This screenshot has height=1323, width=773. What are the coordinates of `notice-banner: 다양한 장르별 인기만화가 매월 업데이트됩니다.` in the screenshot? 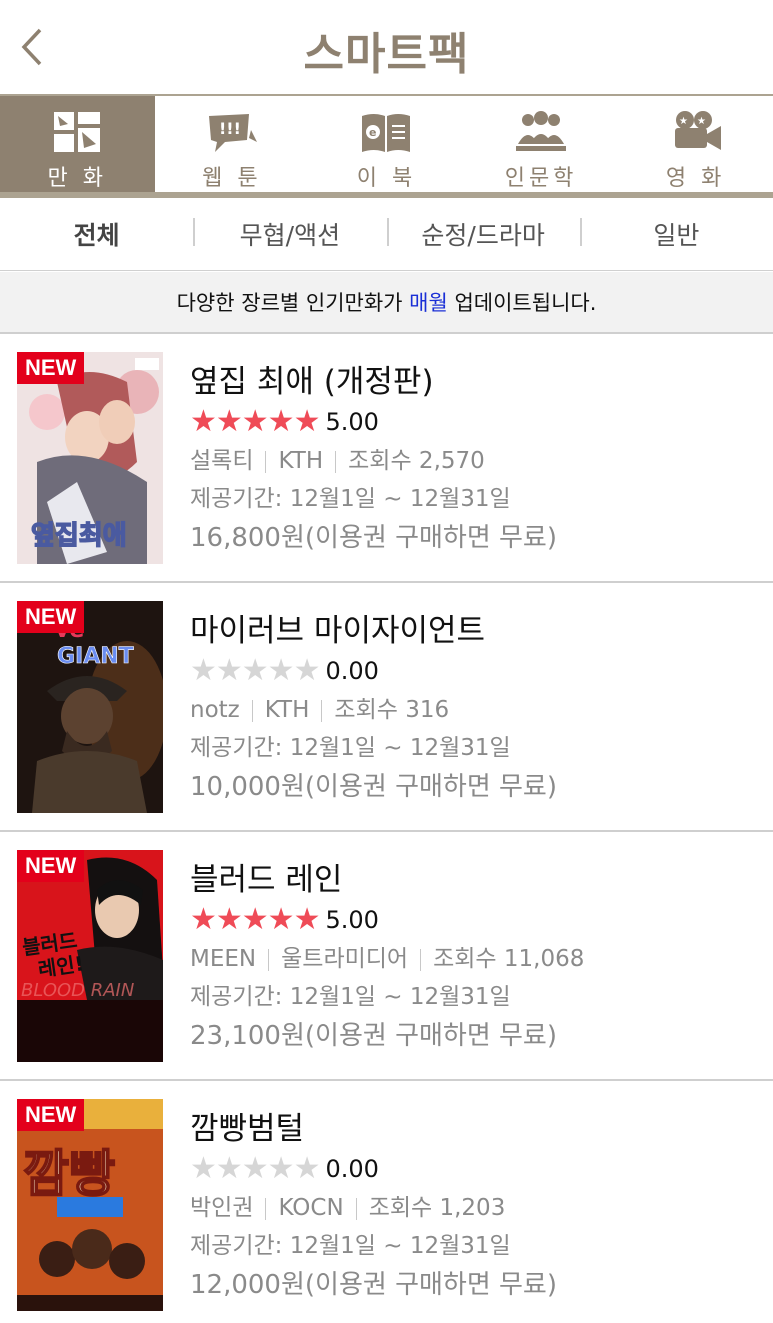 It's located at (386, 303).